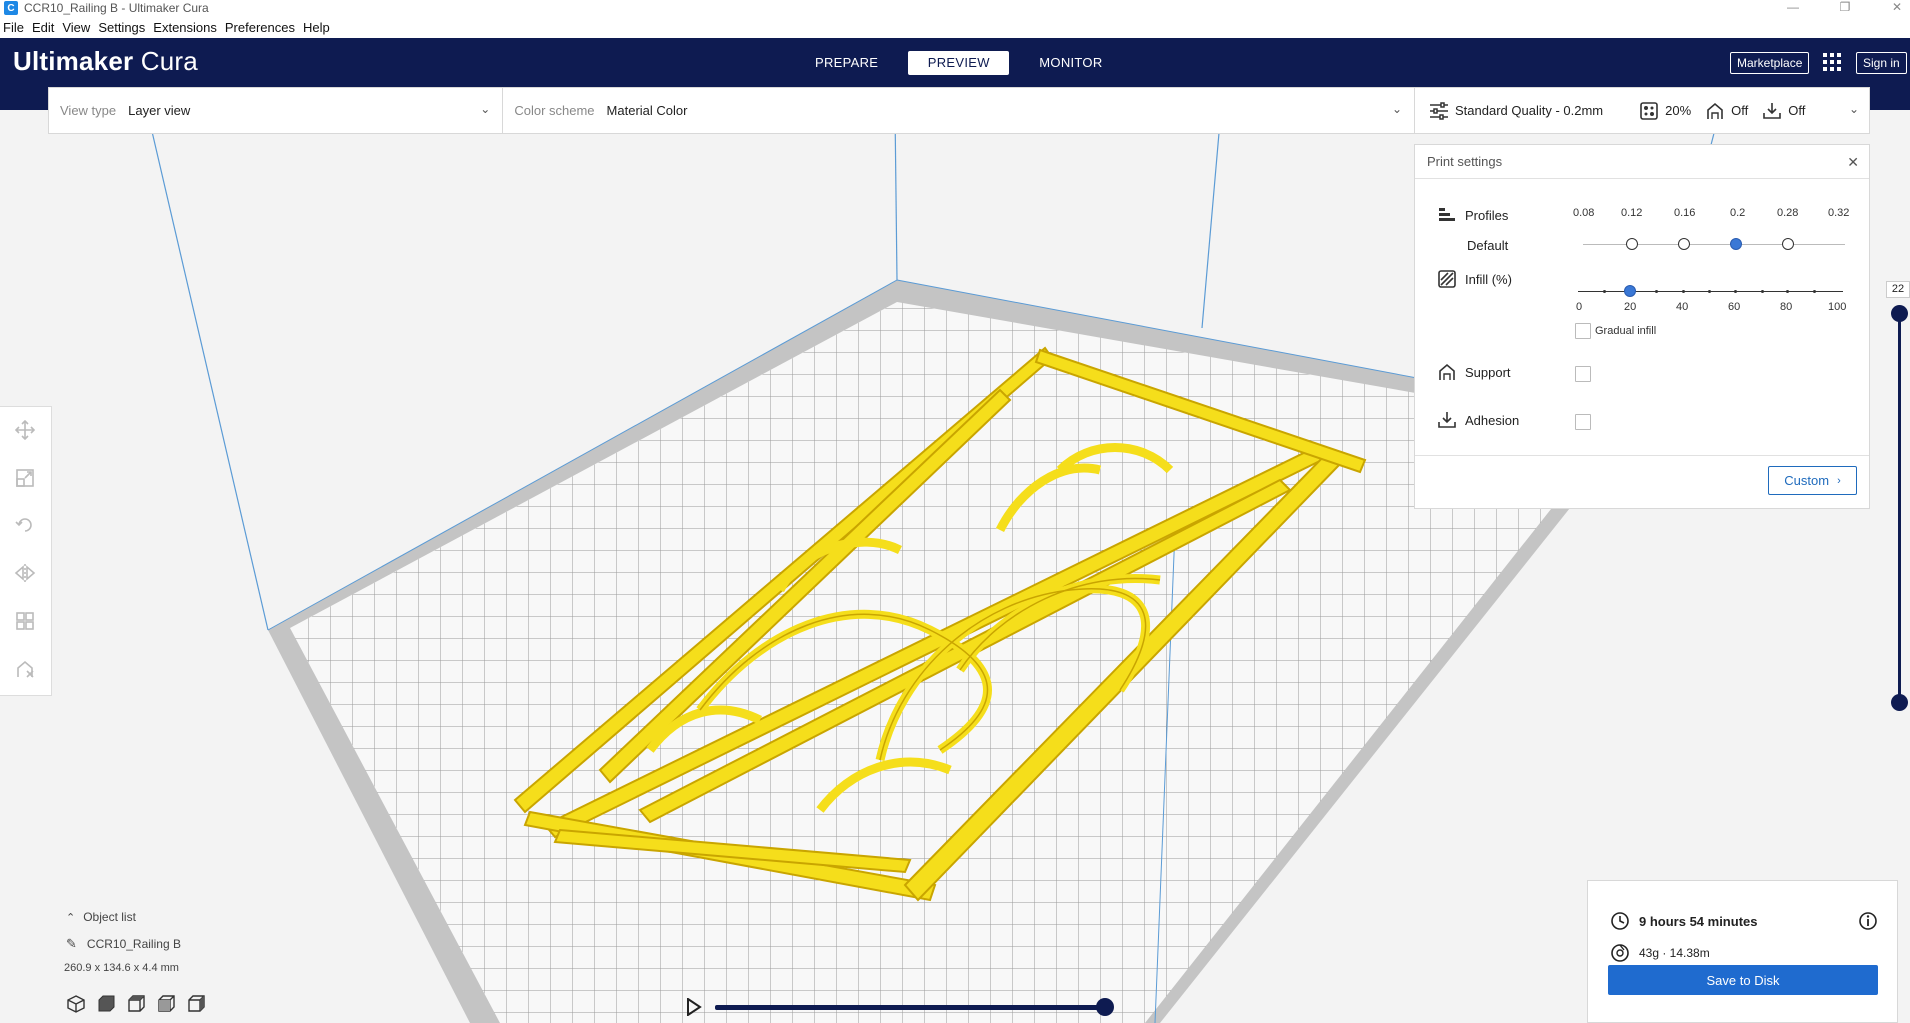  I want to click on menu-settings: Settings, so click(121, 27).